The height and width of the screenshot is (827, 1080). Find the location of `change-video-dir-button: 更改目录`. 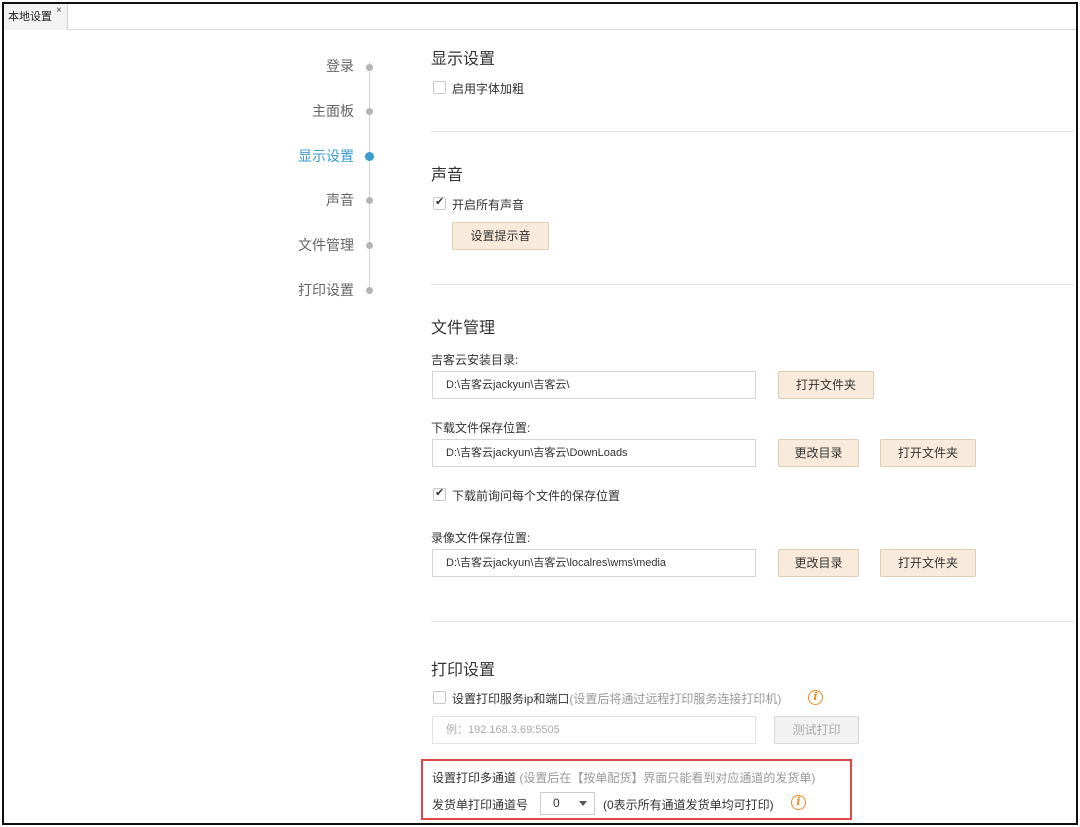

change-video-dir-button: 更改目录 is located at coordinates (818, 563).